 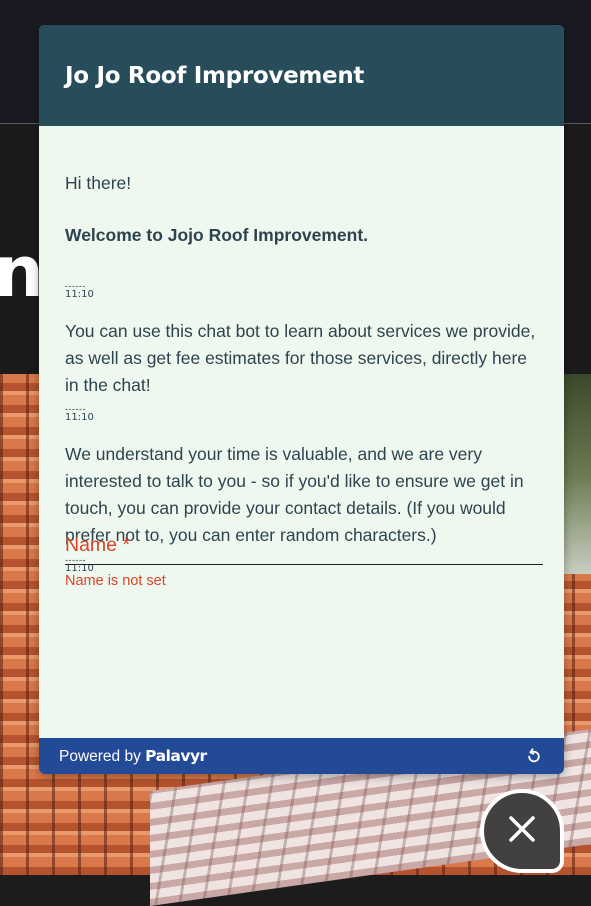 What do you see at coordinates (217, 235) in the screenshot?
I see `message-welcome: Welcome to Jojo Roof Improvement.` at bounding box center [217, 235].